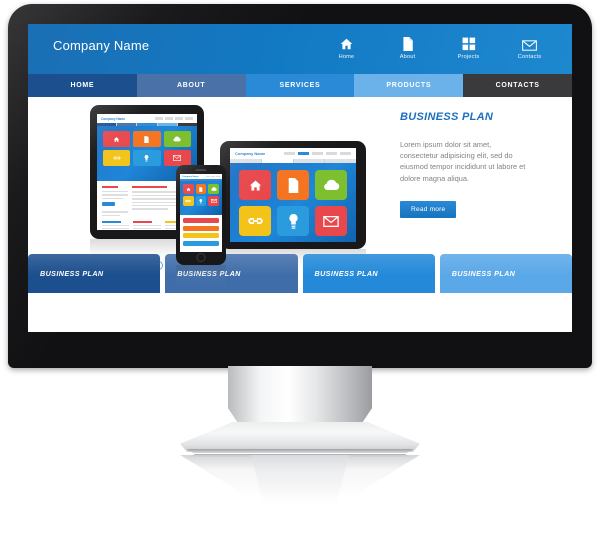  I want to click on mini-tile-document-sm, so click(201, 189).